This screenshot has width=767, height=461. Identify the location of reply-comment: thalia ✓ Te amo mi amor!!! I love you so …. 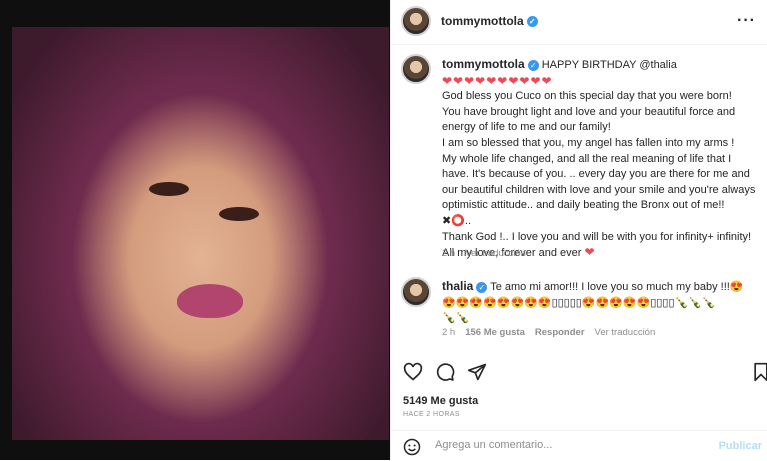
(601, 303).